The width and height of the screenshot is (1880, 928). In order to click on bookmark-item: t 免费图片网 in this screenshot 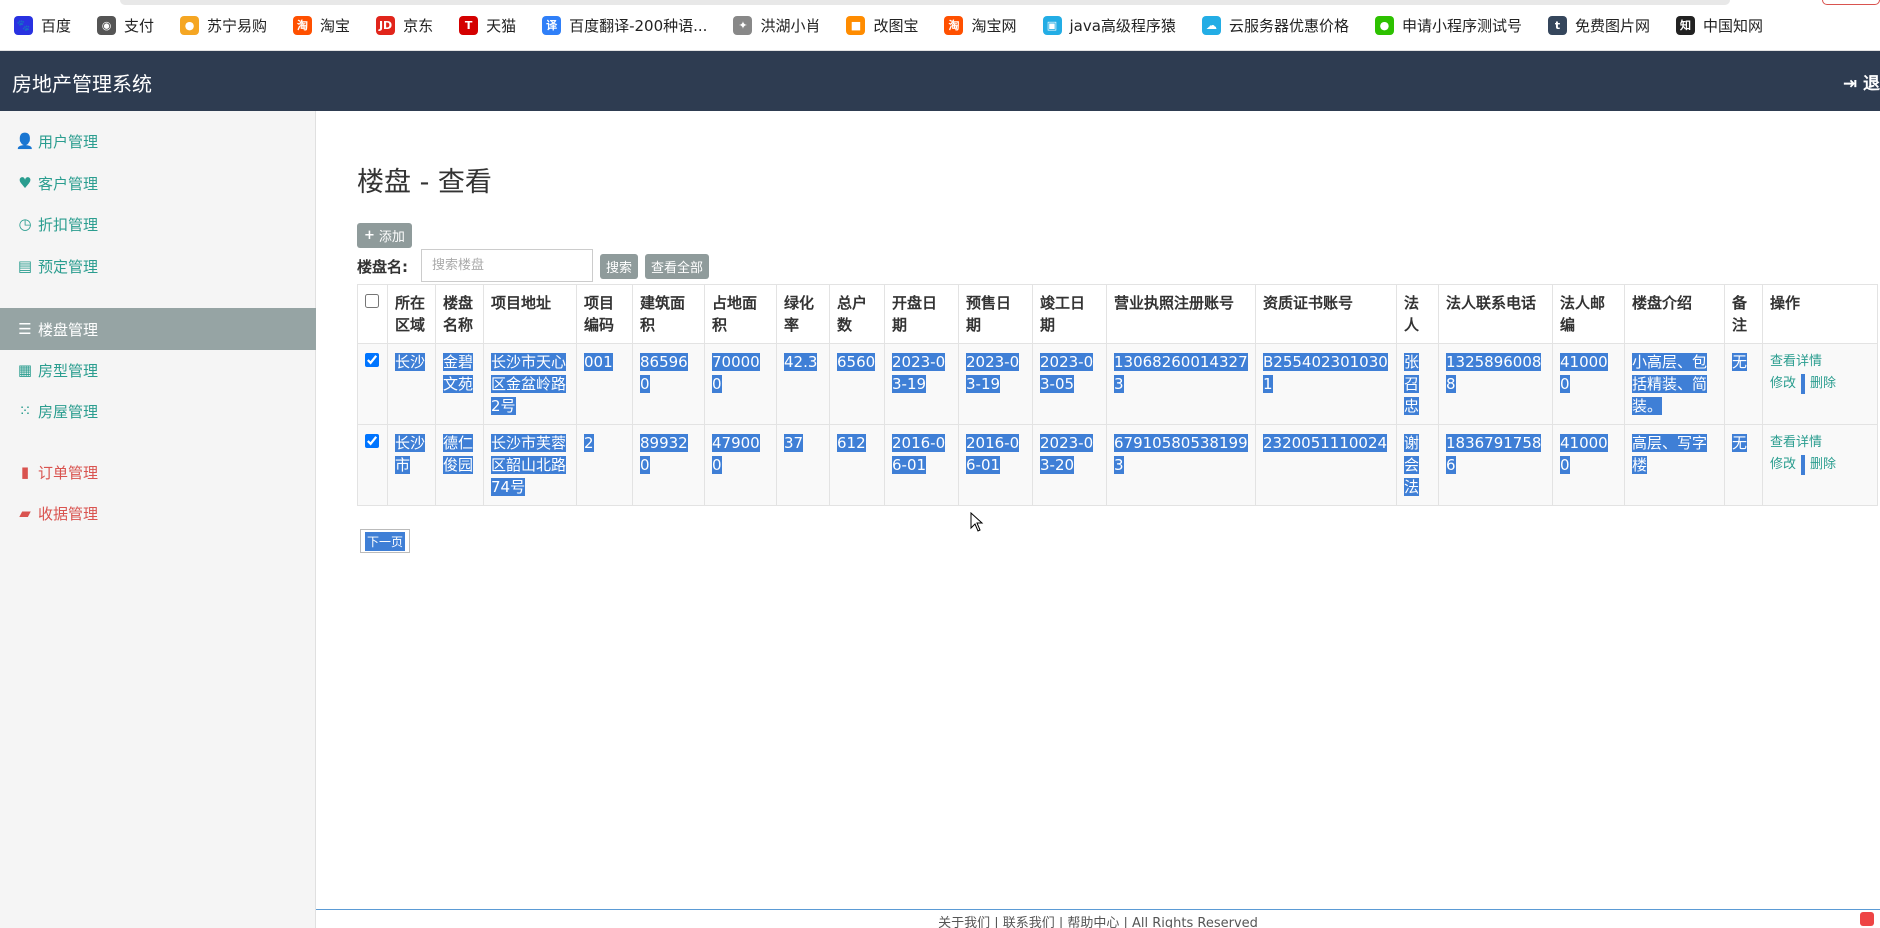, I will do `click(1598, 25)`.